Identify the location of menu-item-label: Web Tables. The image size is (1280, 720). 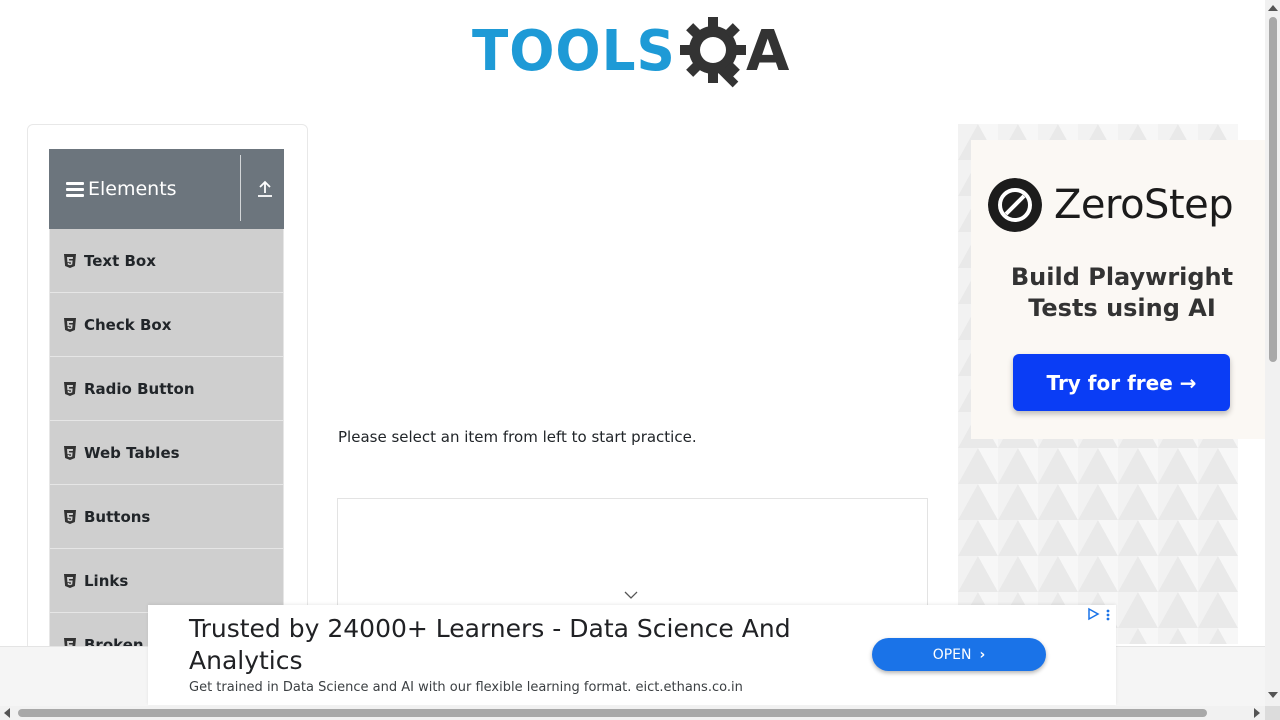
(132, 452).